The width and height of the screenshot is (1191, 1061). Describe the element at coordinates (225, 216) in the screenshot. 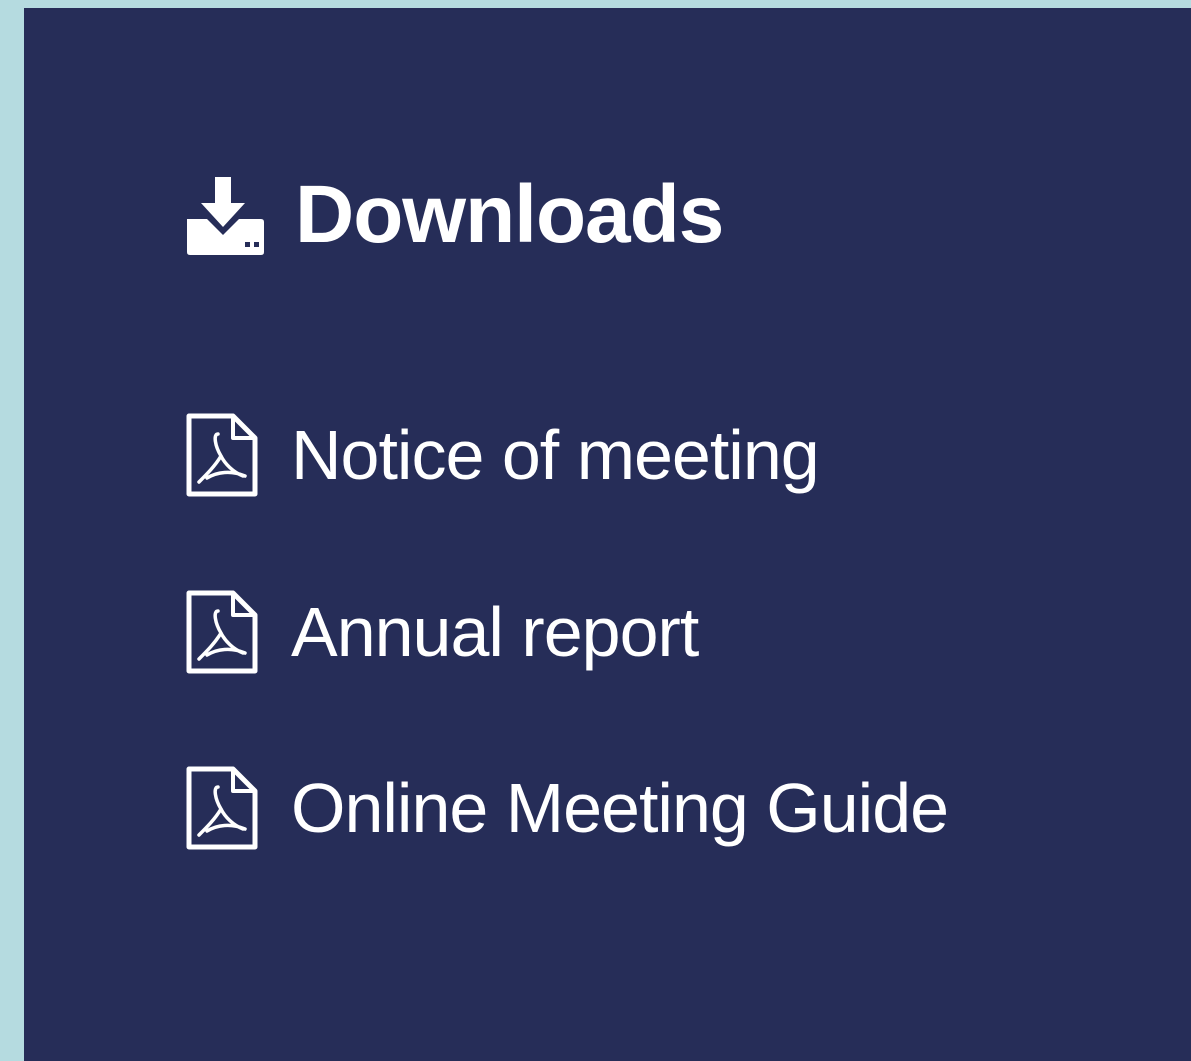

I see `download-icon` at that location.